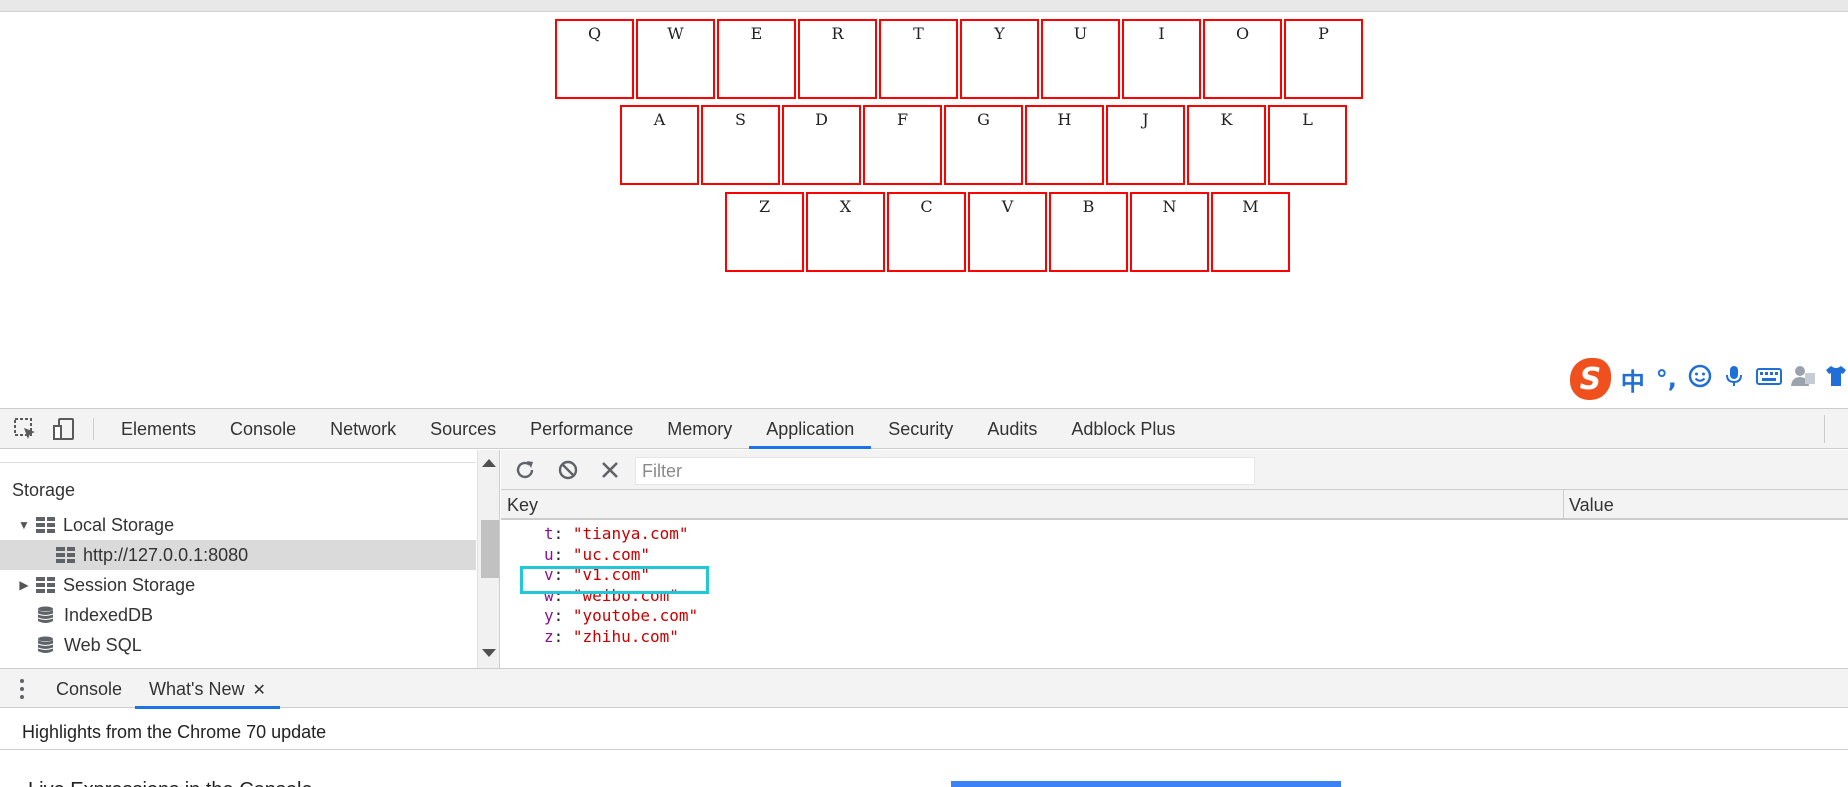  I want to click on key-o: O, so click(1242, 59).